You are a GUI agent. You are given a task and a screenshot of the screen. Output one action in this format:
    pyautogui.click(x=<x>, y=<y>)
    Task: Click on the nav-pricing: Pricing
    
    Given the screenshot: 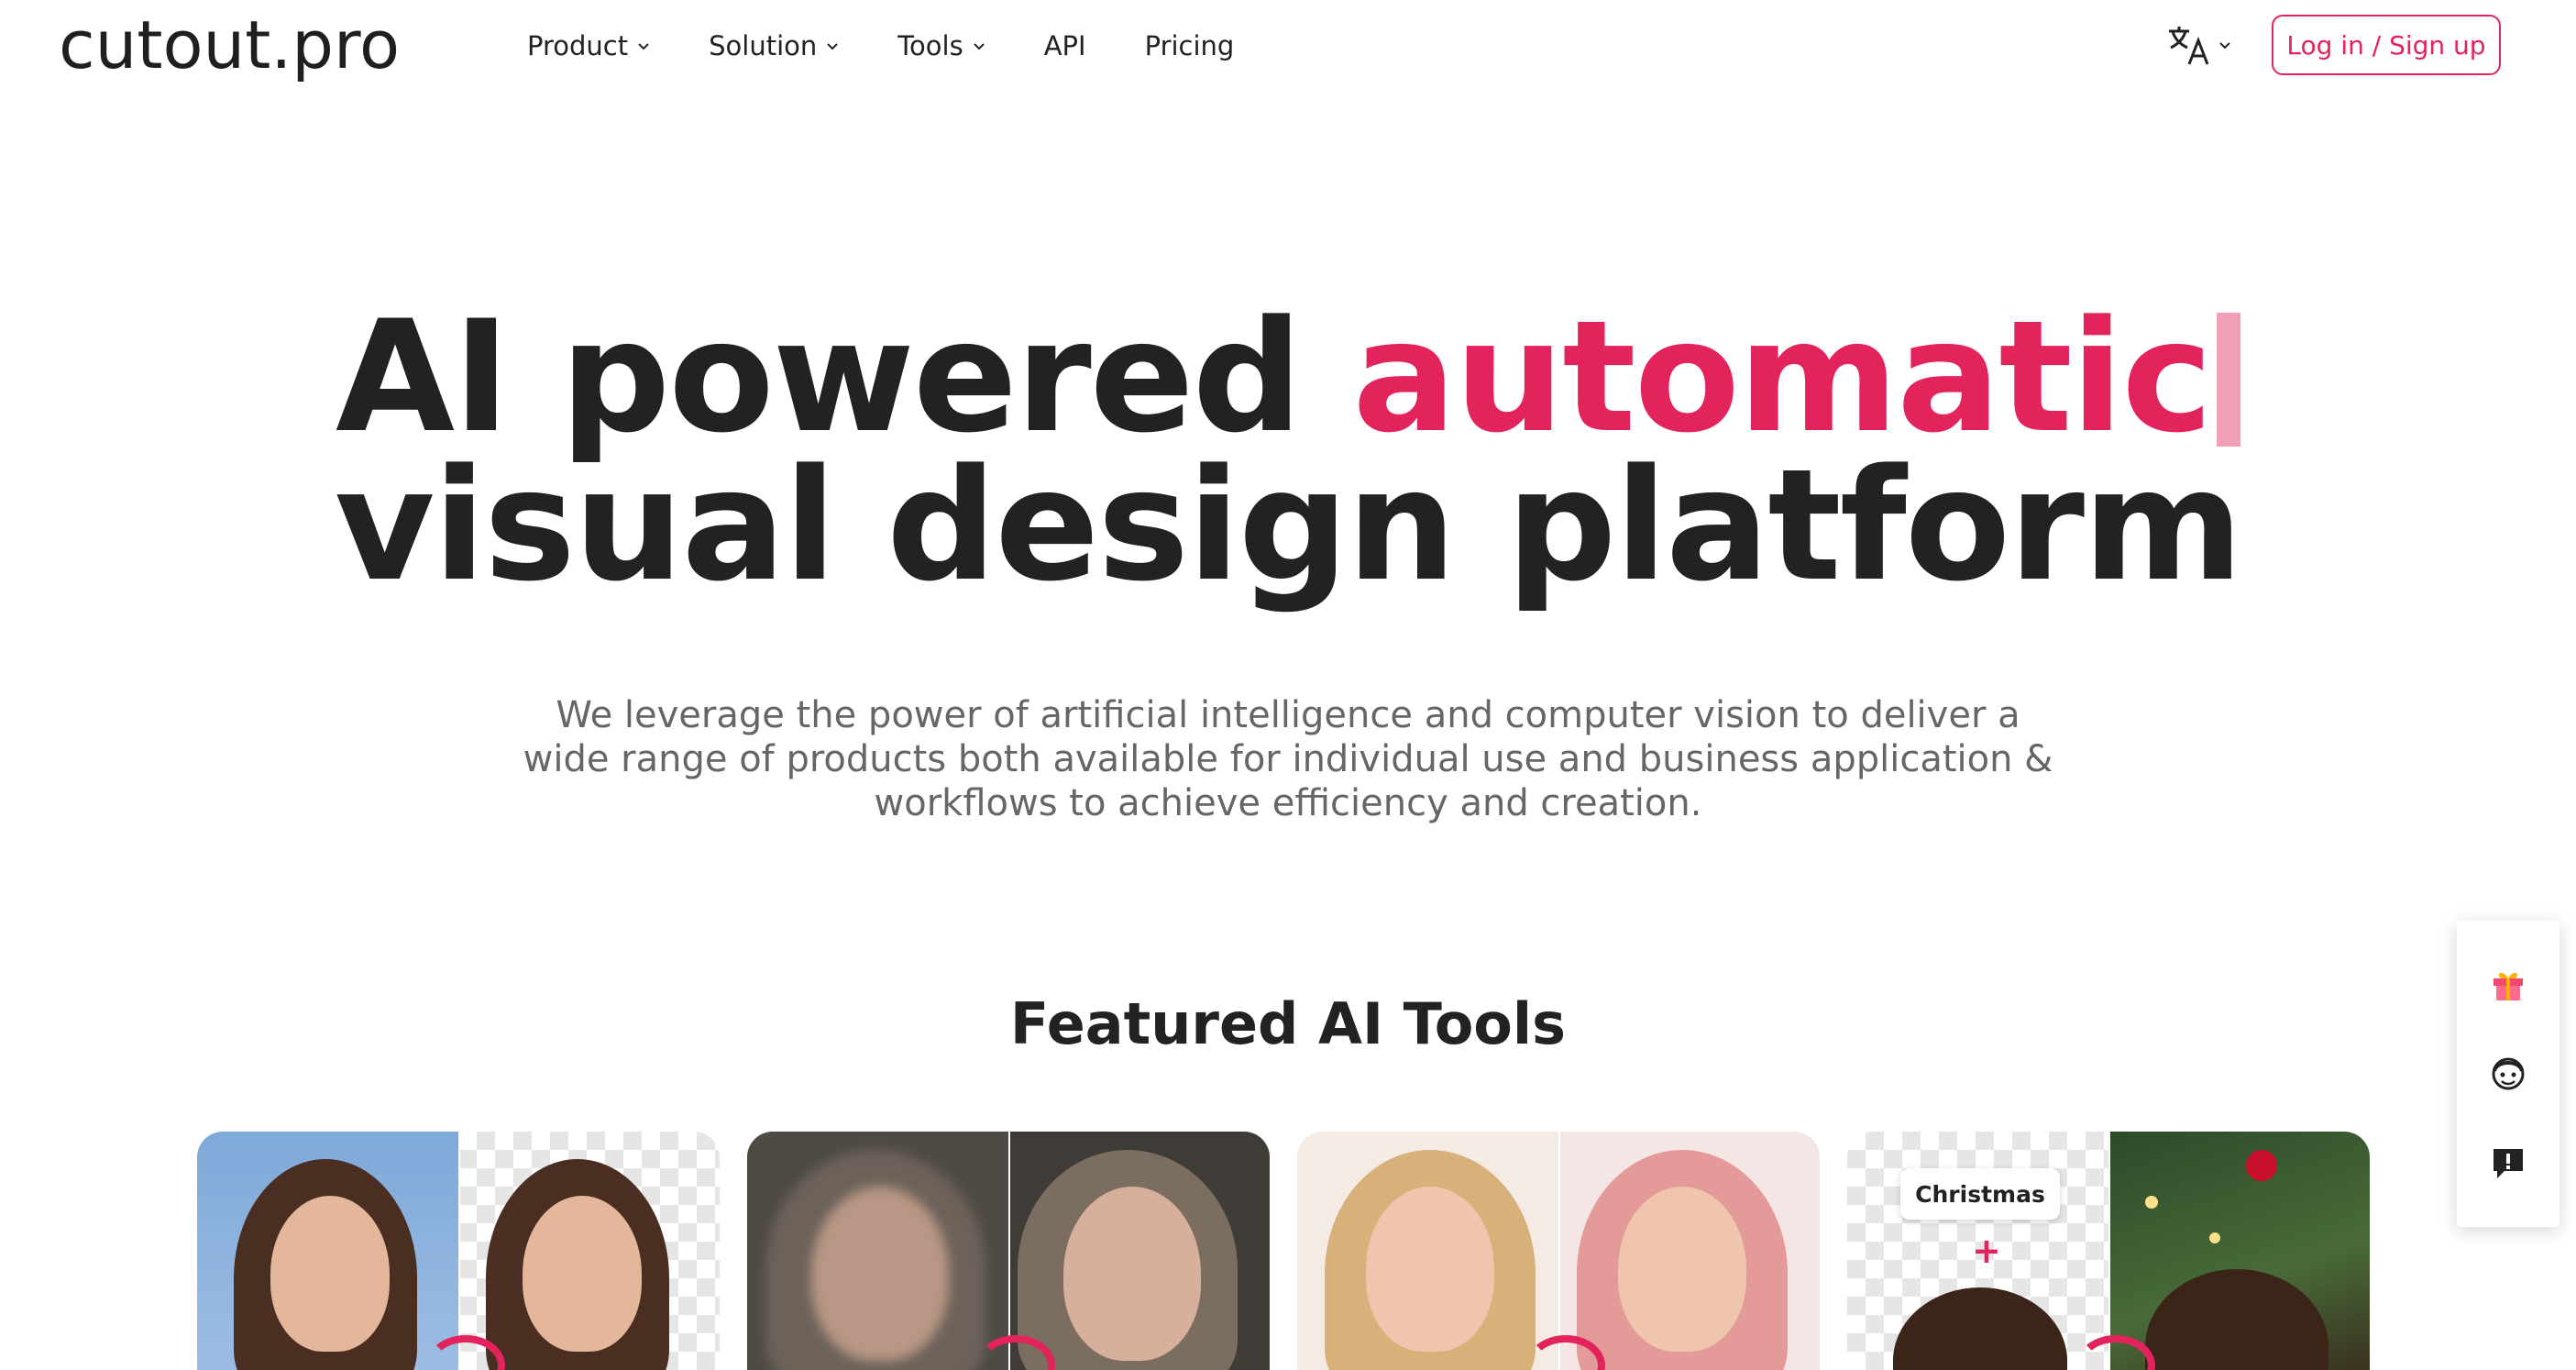 What is the action you would take?
    pyautogui.click(x=1190, y=46)
    